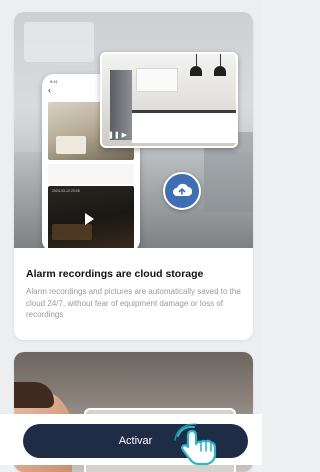 The height and width of the screenshot is (472, 320). I want to click on divider, so click(91, 174).